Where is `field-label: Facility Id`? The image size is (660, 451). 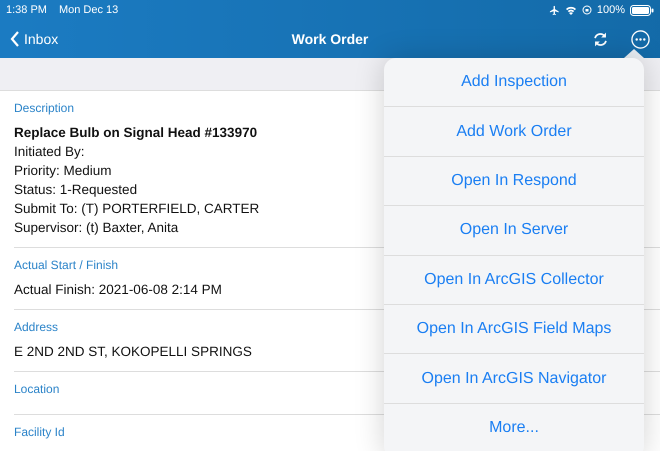 field-label: Facility Id is located at coordinates (39, 432).